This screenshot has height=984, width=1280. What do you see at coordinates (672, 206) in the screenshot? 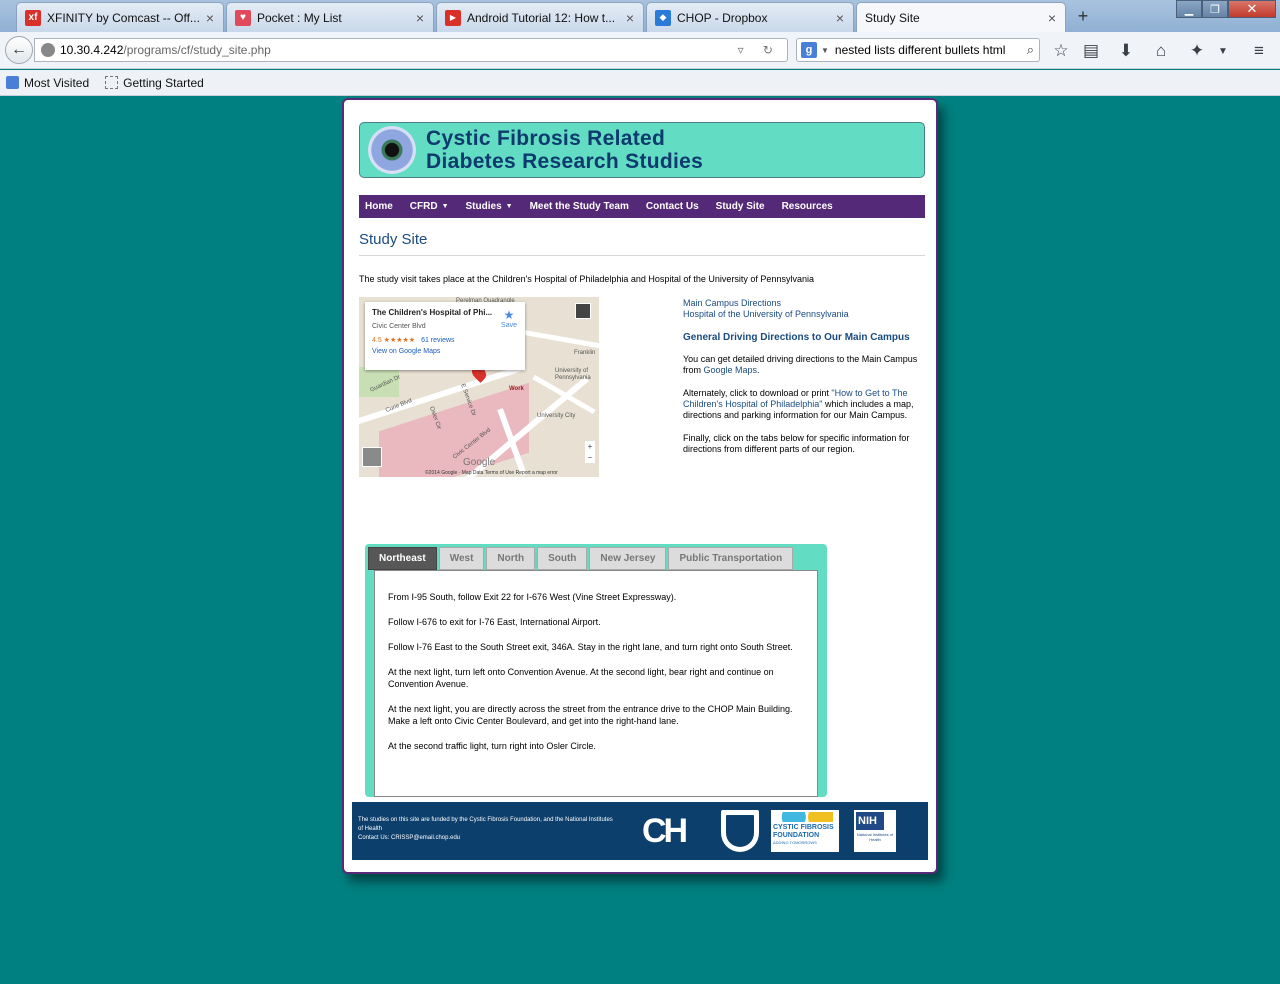
I see `nav-contact-us: Contact Us` at bounding box center [672, 206].